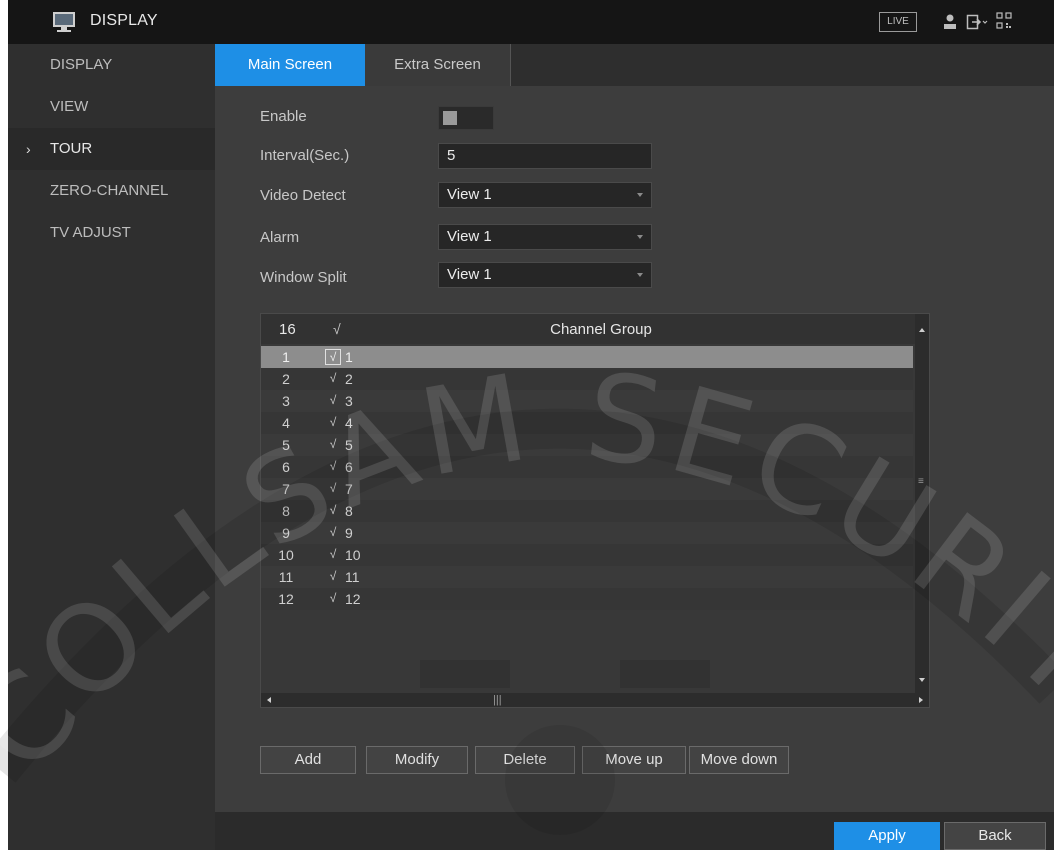 The height and width of the screenshot is (850, 1054). I want to click on tab-extra-screen: Extra Screen, so click(438, 65).